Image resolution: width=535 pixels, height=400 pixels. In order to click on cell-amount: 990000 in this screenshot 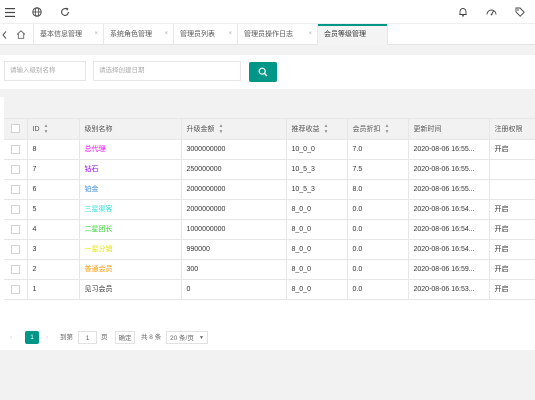, I will do `click(234, 249)`.